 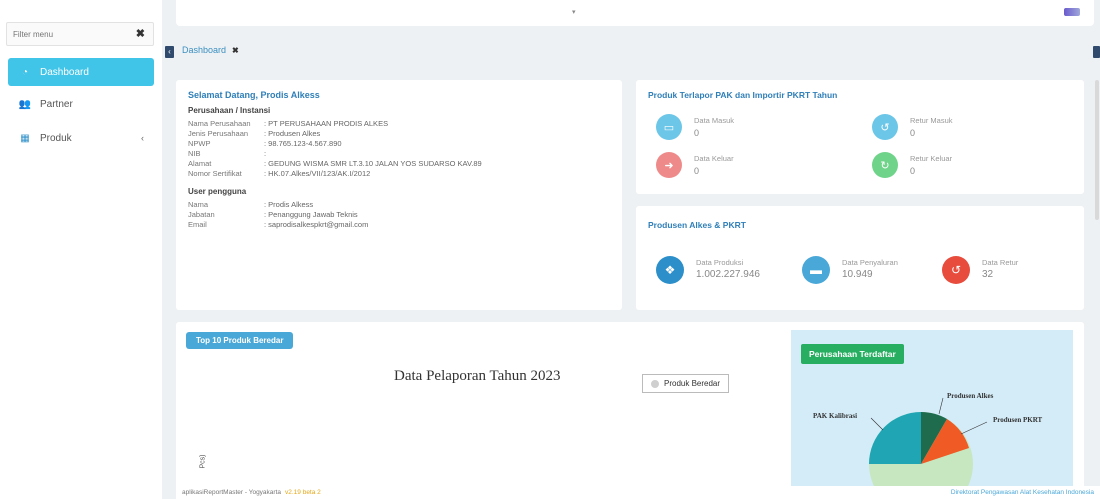 I want to click on stat-label: Data Retur, so click(x=1000, y=262).